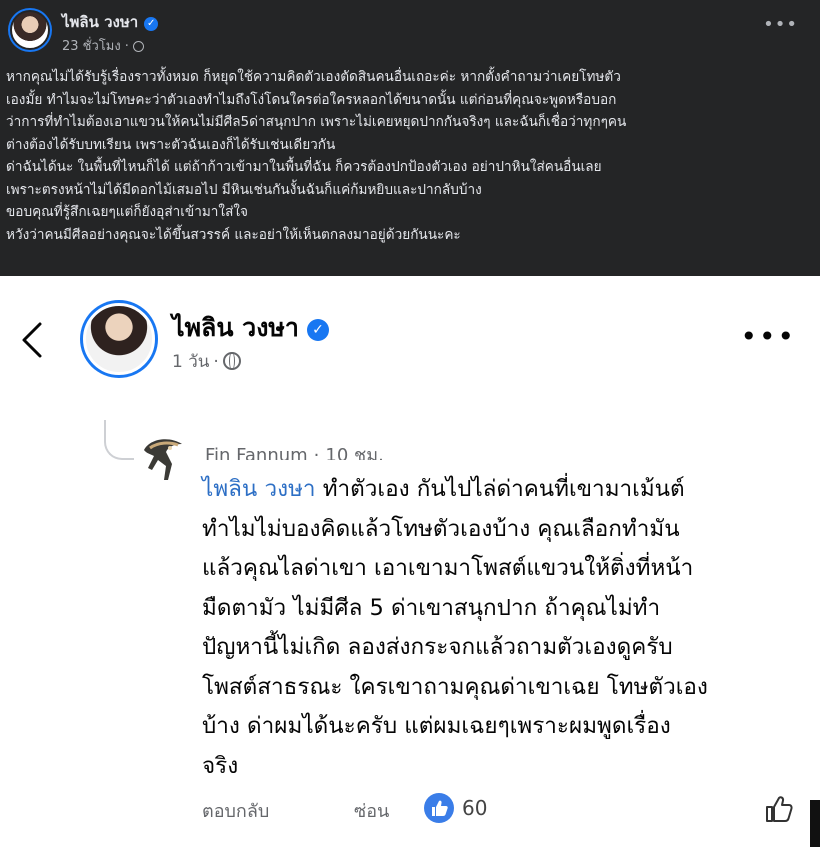 This screenshot has height=847, width=820. I want to click on comment-time: 10 ชม., so click(354, 452).